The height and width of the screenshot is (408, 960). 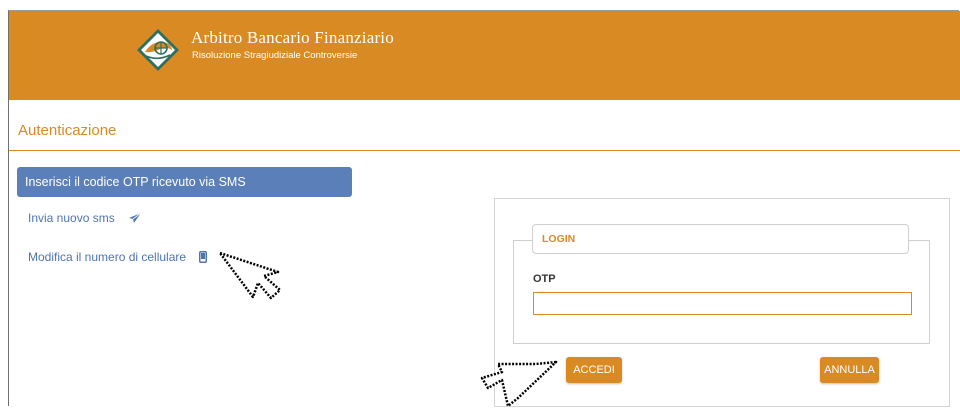 I want to click on otp-label: OTP, so click(x=544, y=279).